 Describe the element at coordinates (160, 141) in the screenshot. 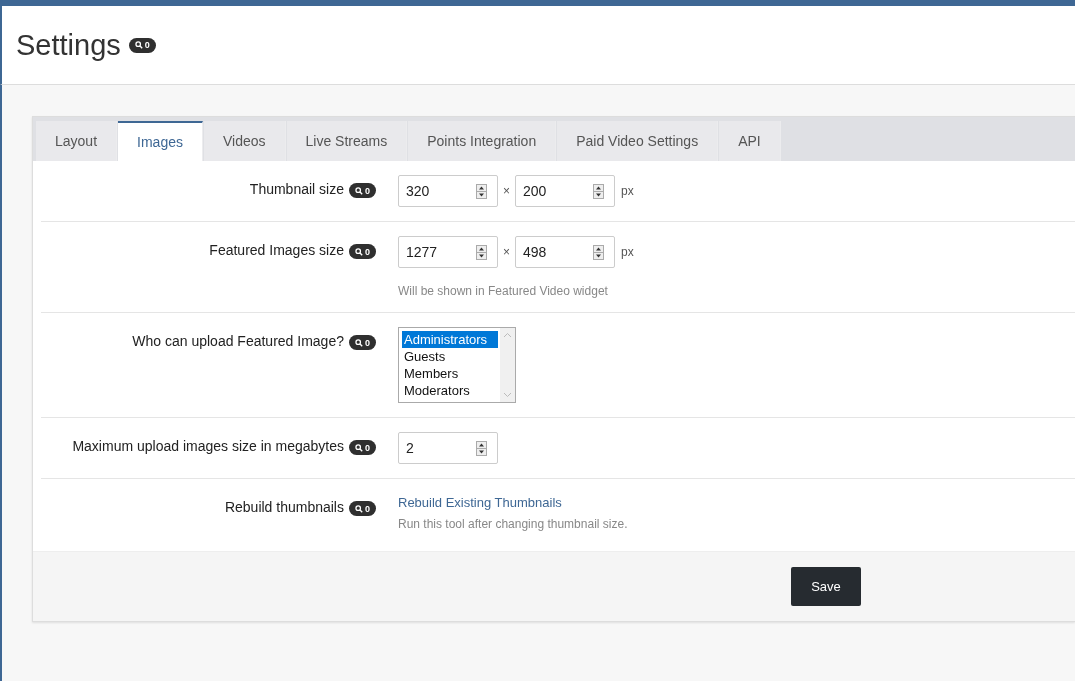

I see `tab: Images` at that location.